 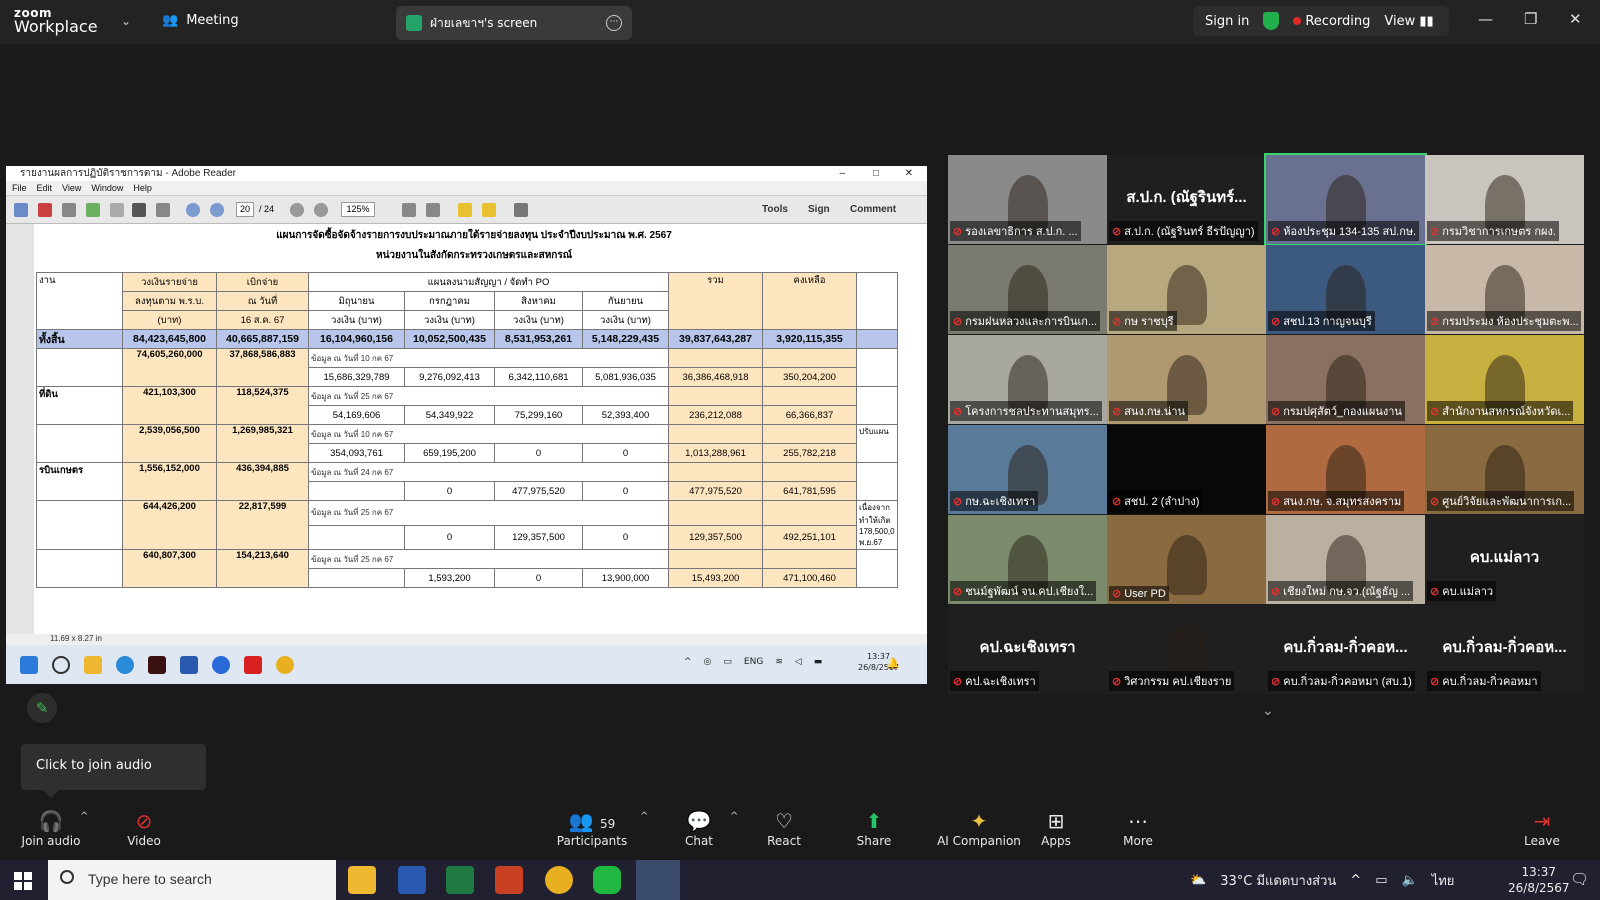 I want to click on zoom-app-icon, so click(x=221, y=664).